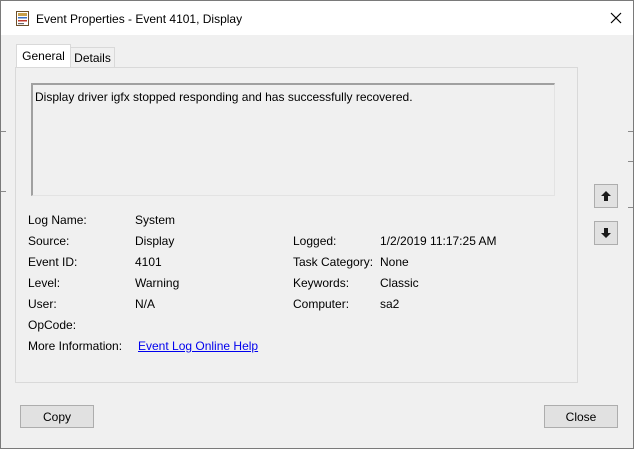 Image resolution: width=634 pixels, height=449 pixels. Describe the element at coordinates (75, 346) in the screenshot. I see `more-information-label: More Information:` at that location.